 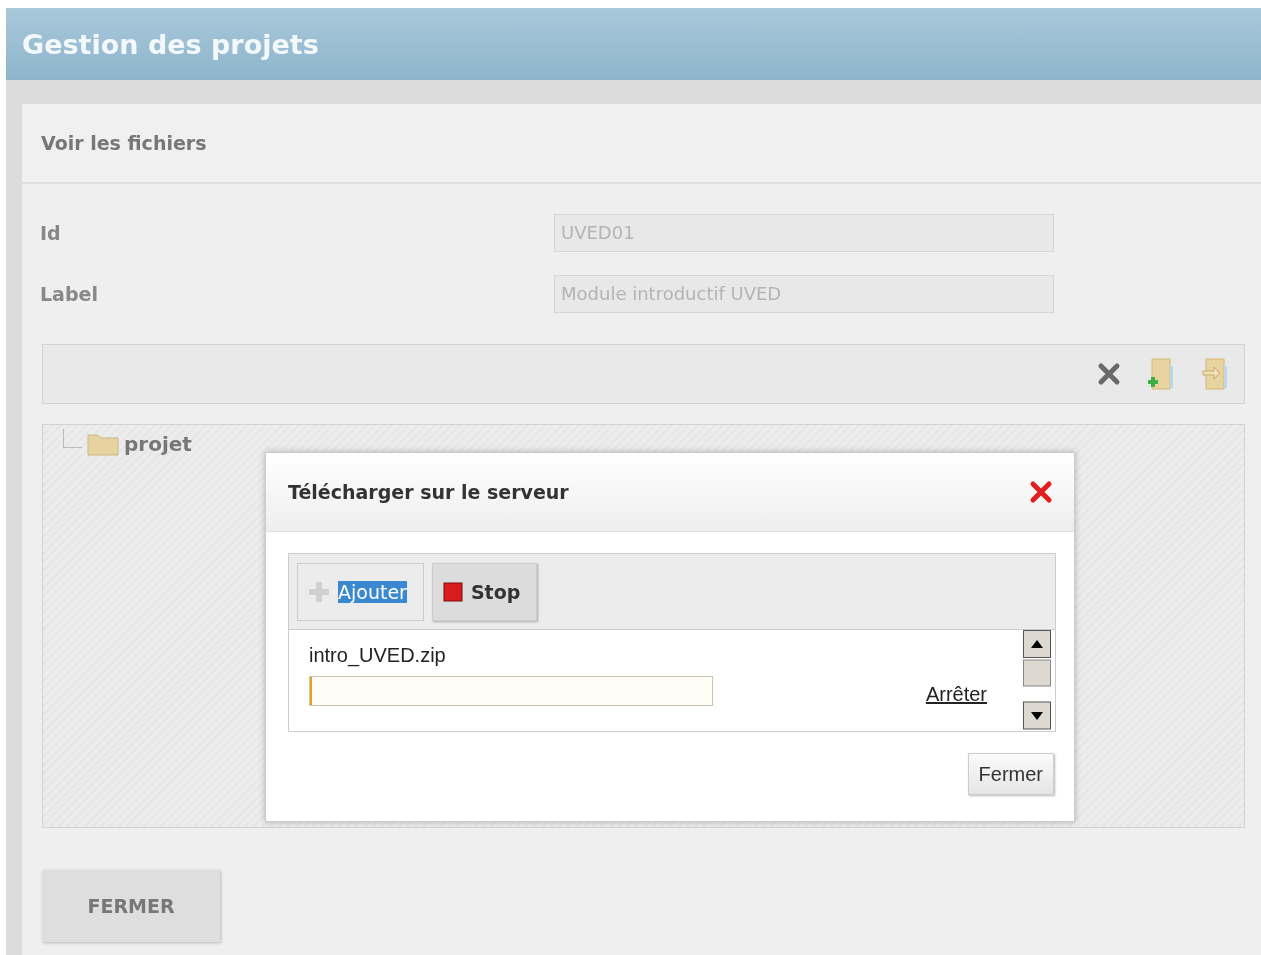 I want to click on panel-title: Voir les fichiers, so click(x=124, y=143).